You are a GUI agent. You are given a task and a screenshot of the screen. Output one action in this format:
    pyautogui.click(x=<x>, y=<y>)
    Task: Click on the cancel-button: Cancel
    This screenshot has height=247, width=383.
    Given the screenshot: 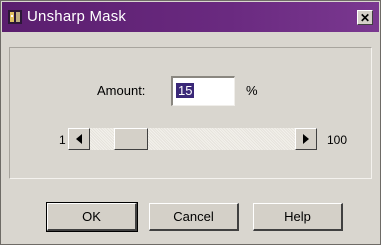 What is the action you would take?
    pyautogui.click(x=194, y=217)
    